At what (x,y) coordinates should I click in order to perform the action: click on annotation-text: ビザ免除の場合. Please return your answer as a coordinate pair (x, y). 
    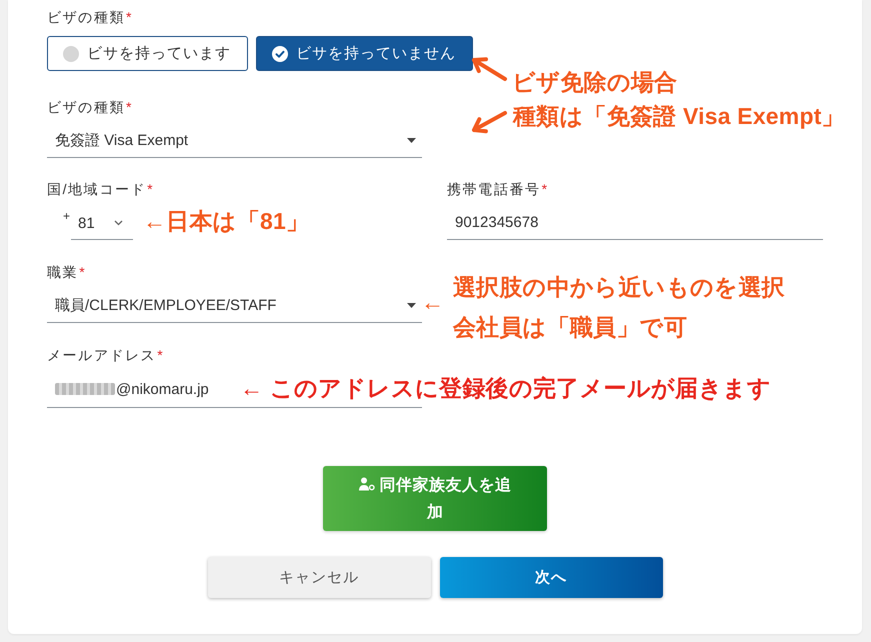
    Looking at the image, I should click on (595, 82).